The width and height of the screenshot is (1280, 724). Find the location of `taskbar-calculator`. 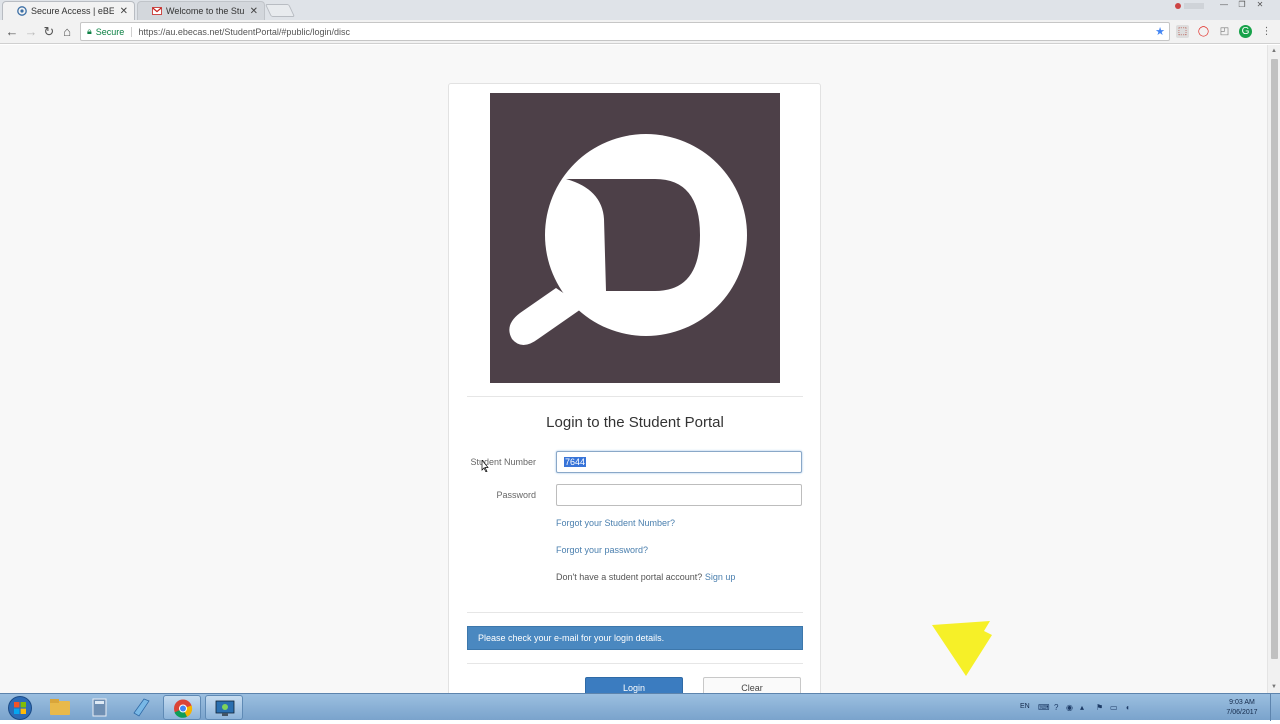

taskbar-calculator is located at coordinates (100, 707).